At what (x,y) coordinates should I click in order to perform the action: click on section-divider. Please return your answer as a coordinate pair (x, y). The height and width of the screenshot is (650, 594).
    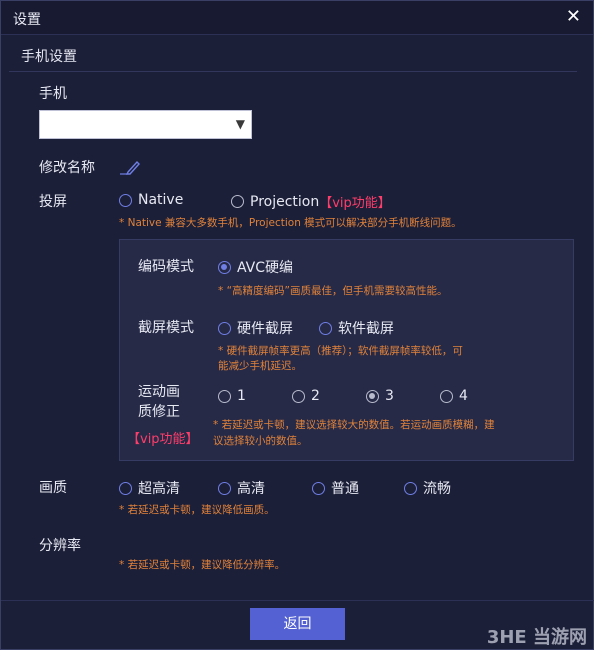
    Looking at the image, I should click on (293, 71).